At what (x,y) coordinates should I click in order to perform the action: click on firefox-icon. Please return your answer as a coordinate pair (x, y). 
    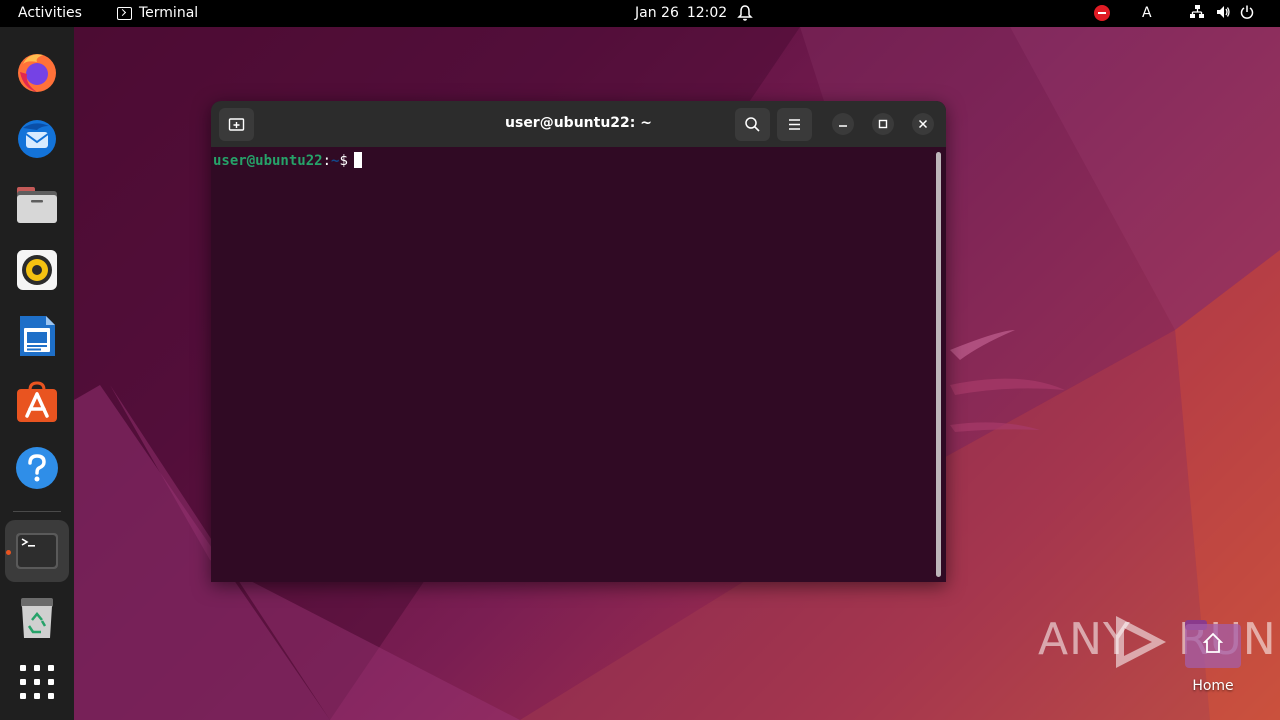
    Looking at the image, I should click on (37, 73).